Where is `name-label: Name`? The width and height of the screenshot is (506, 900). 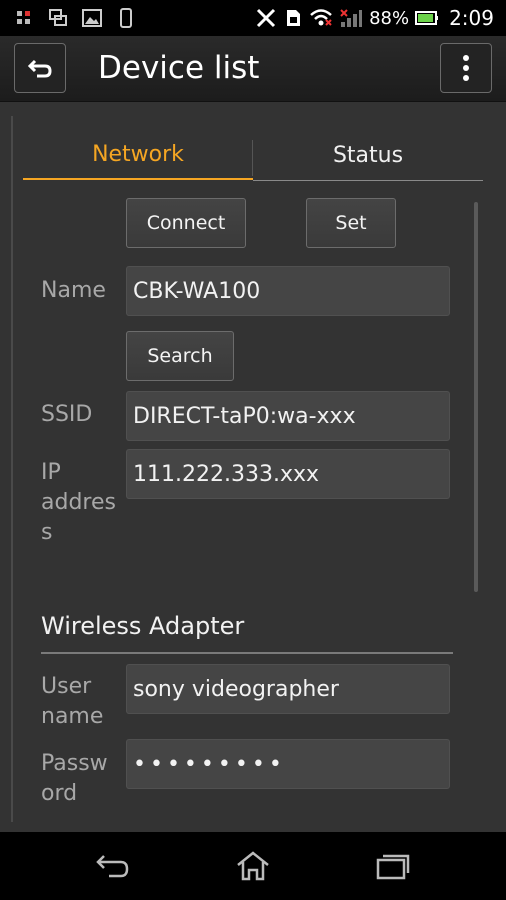 name-label: Name is located at coordinates (73, 290).